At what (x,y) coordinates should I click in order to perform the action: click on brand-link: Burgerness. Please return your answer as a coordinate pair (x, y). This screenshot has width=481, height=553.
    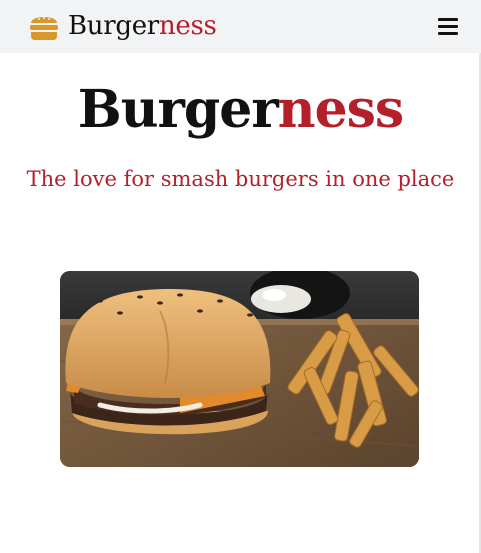
    Looking at the image, I should click on (122, 26).